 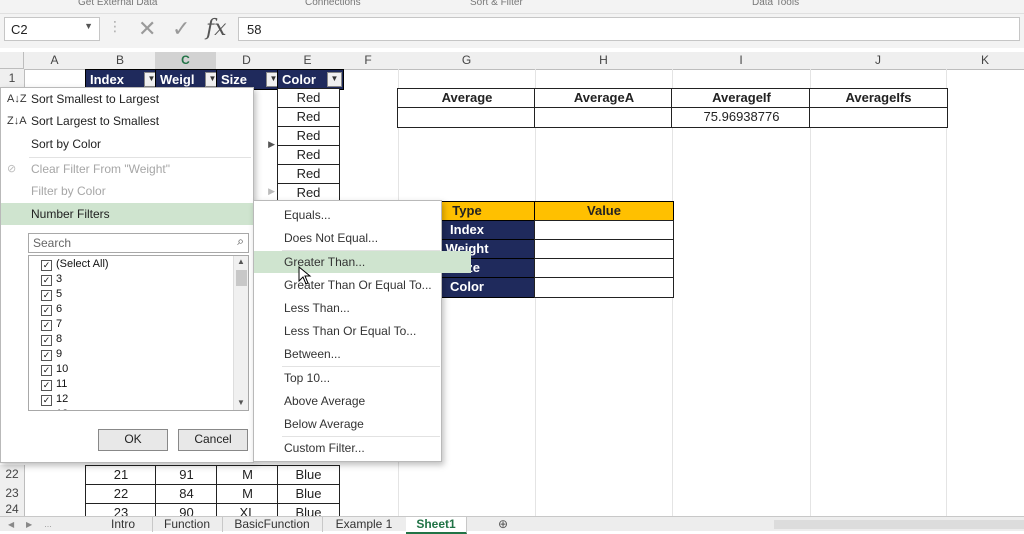 What do you see at coordinates (741, 61) in the screenshot?
I see `column-header-i: I` at bounding box center [741, 61].